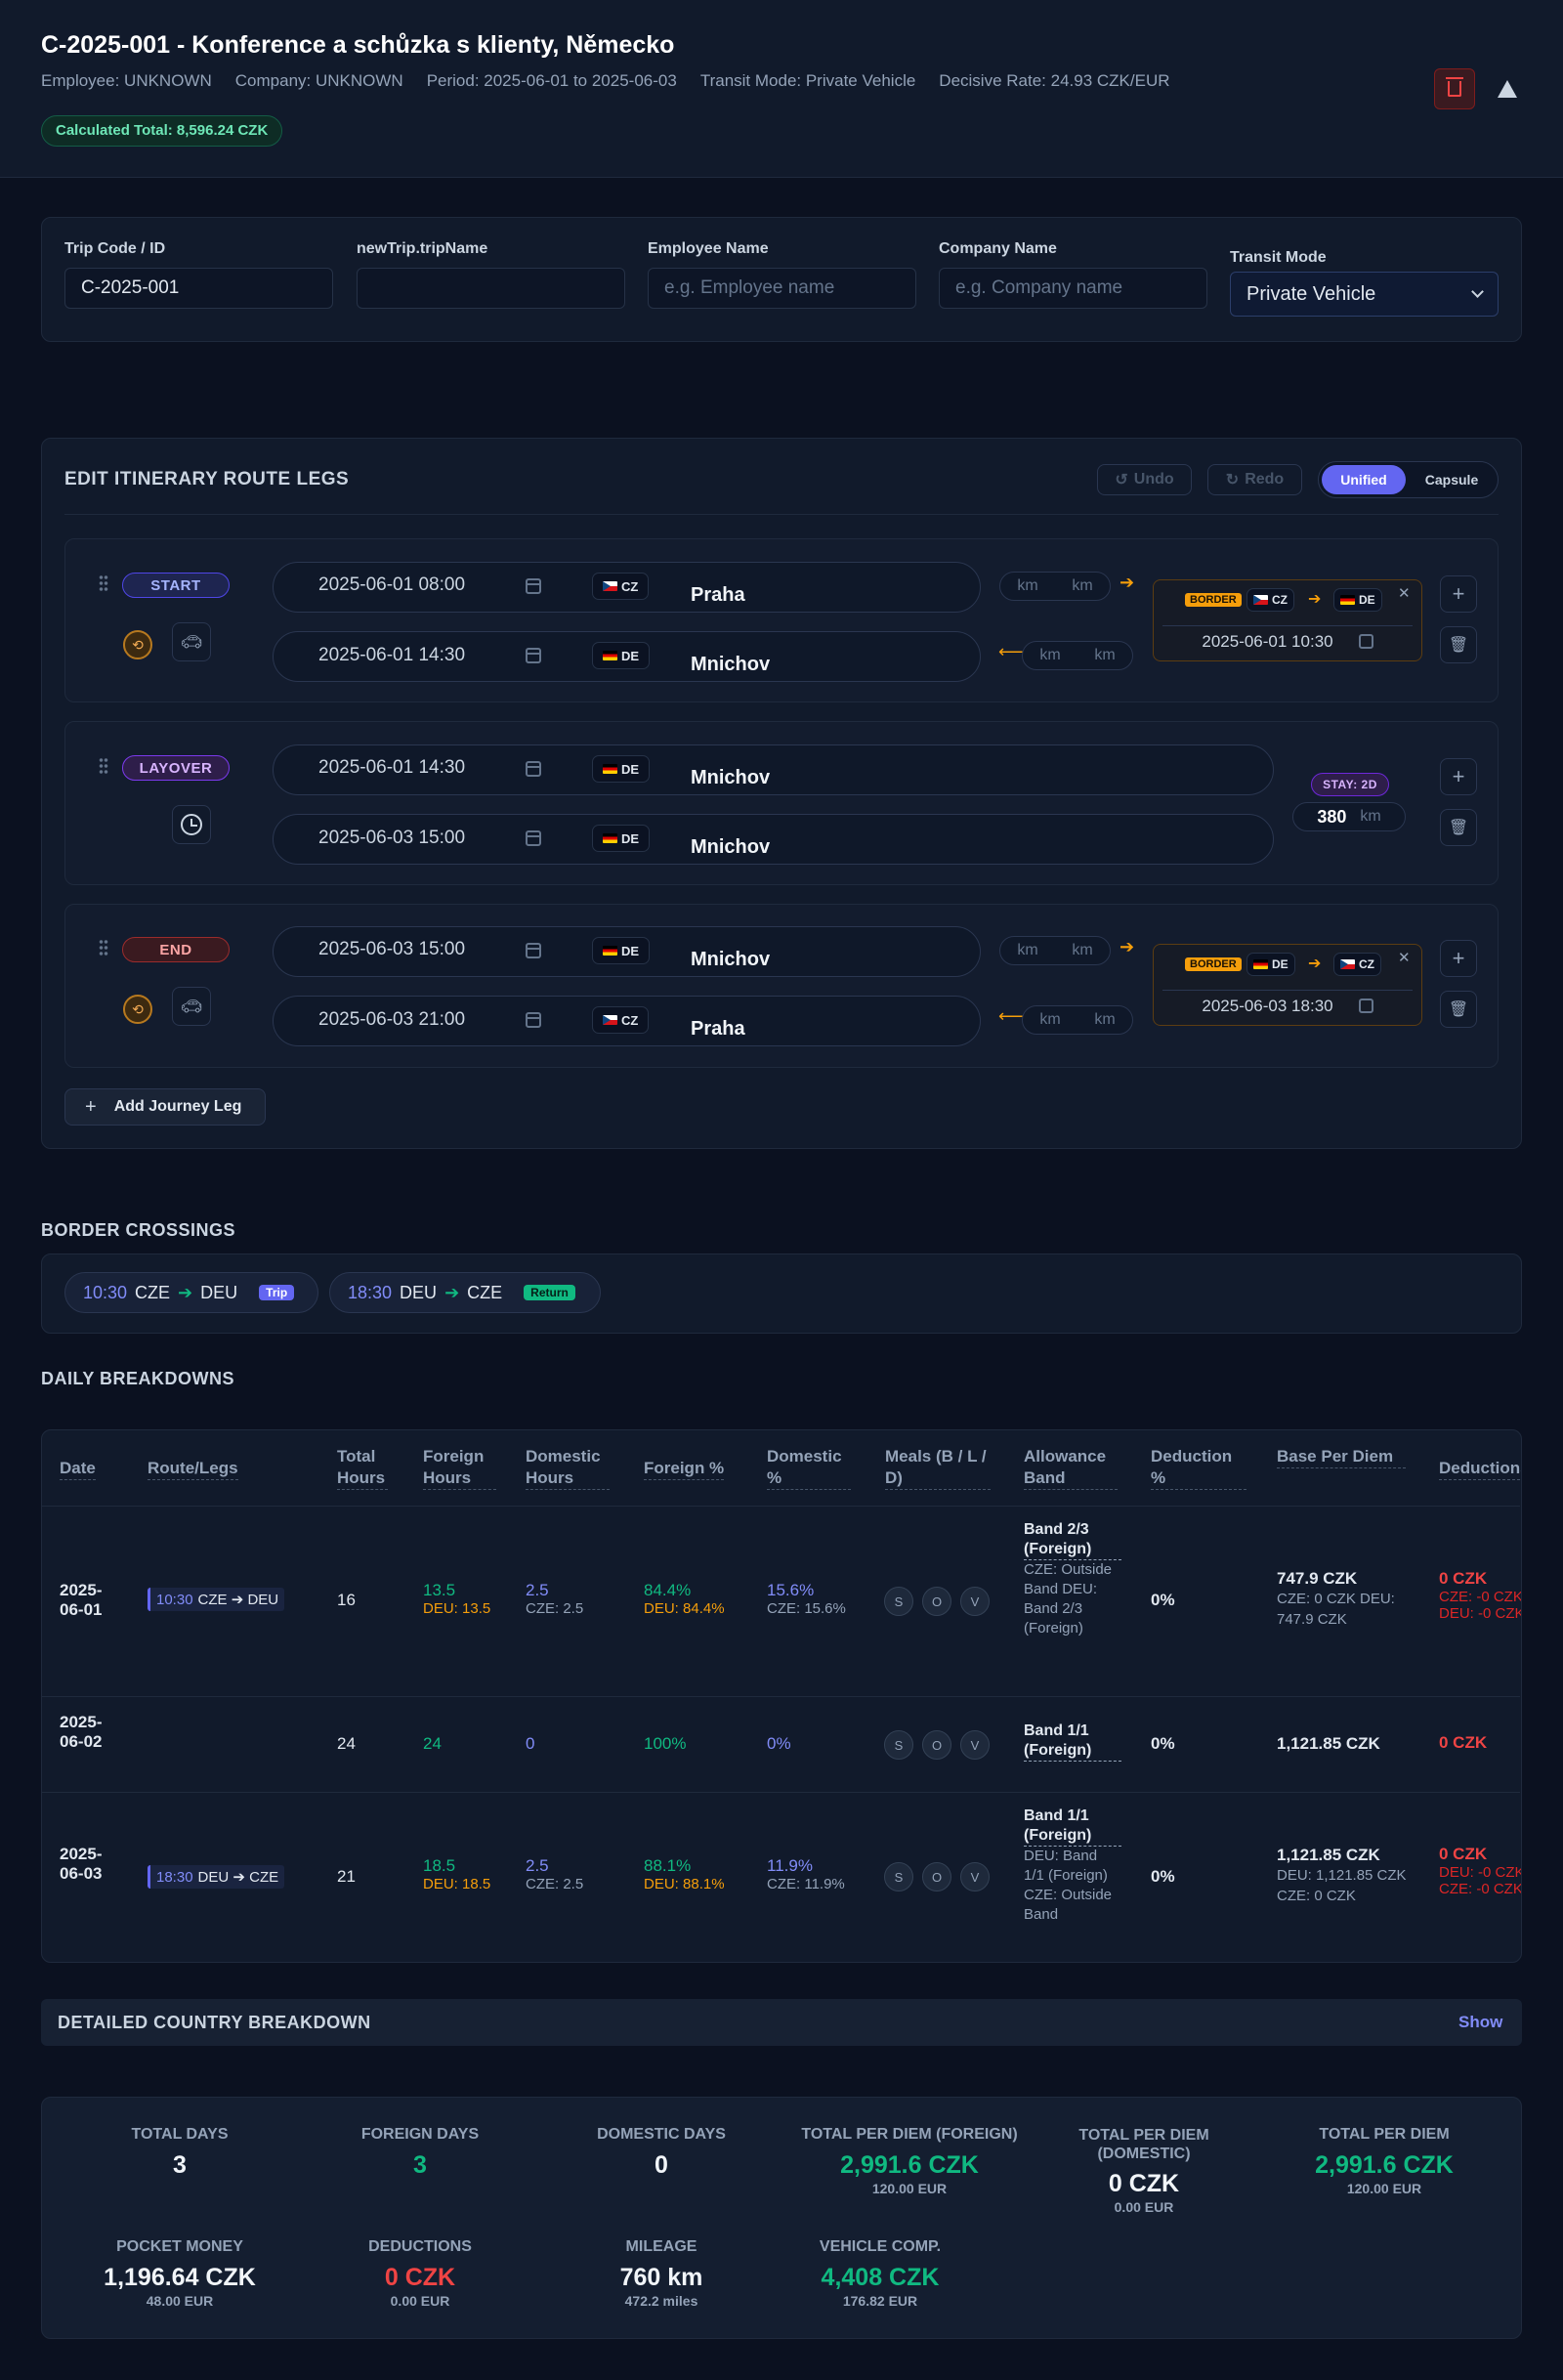 The width and height of the screenshot is (1563, 2380). Describe the element at coordinates (881, 2246) in the screenshot. I see `stat-label: VEHICLE COMP.` at that location.